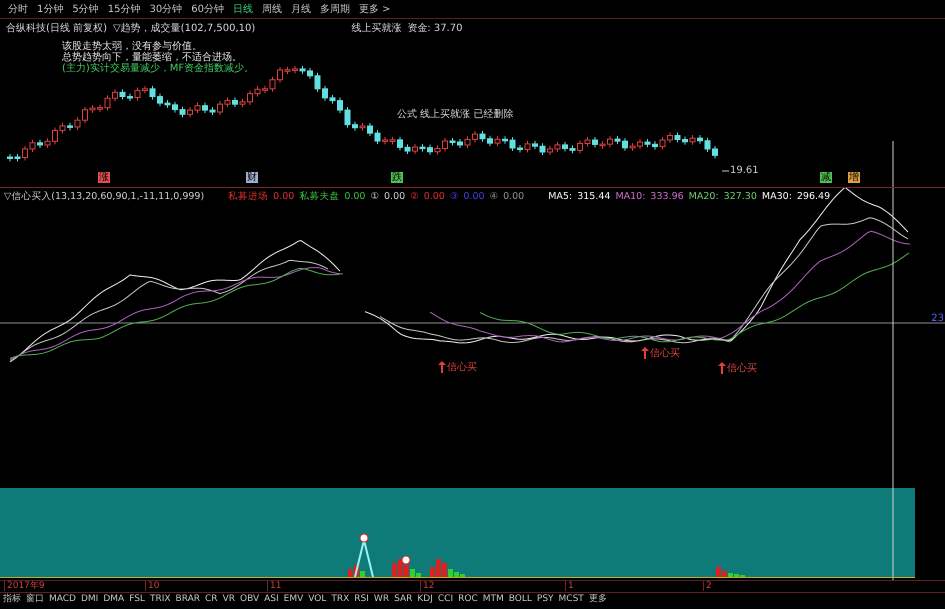  Describe the element at coordinates (274, 586) in the screenshot. I see `date-label: 11` at that location.